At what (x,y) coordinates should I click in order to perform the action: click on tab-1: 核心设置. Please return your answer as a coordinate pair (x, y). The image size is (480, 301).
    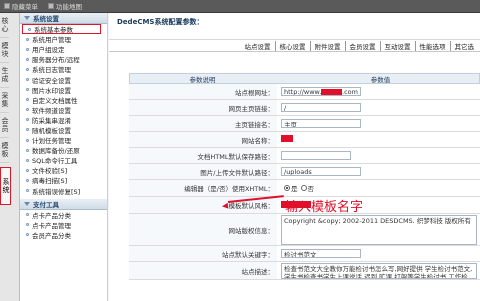
    Looking at the image, I should click on (292, 45).